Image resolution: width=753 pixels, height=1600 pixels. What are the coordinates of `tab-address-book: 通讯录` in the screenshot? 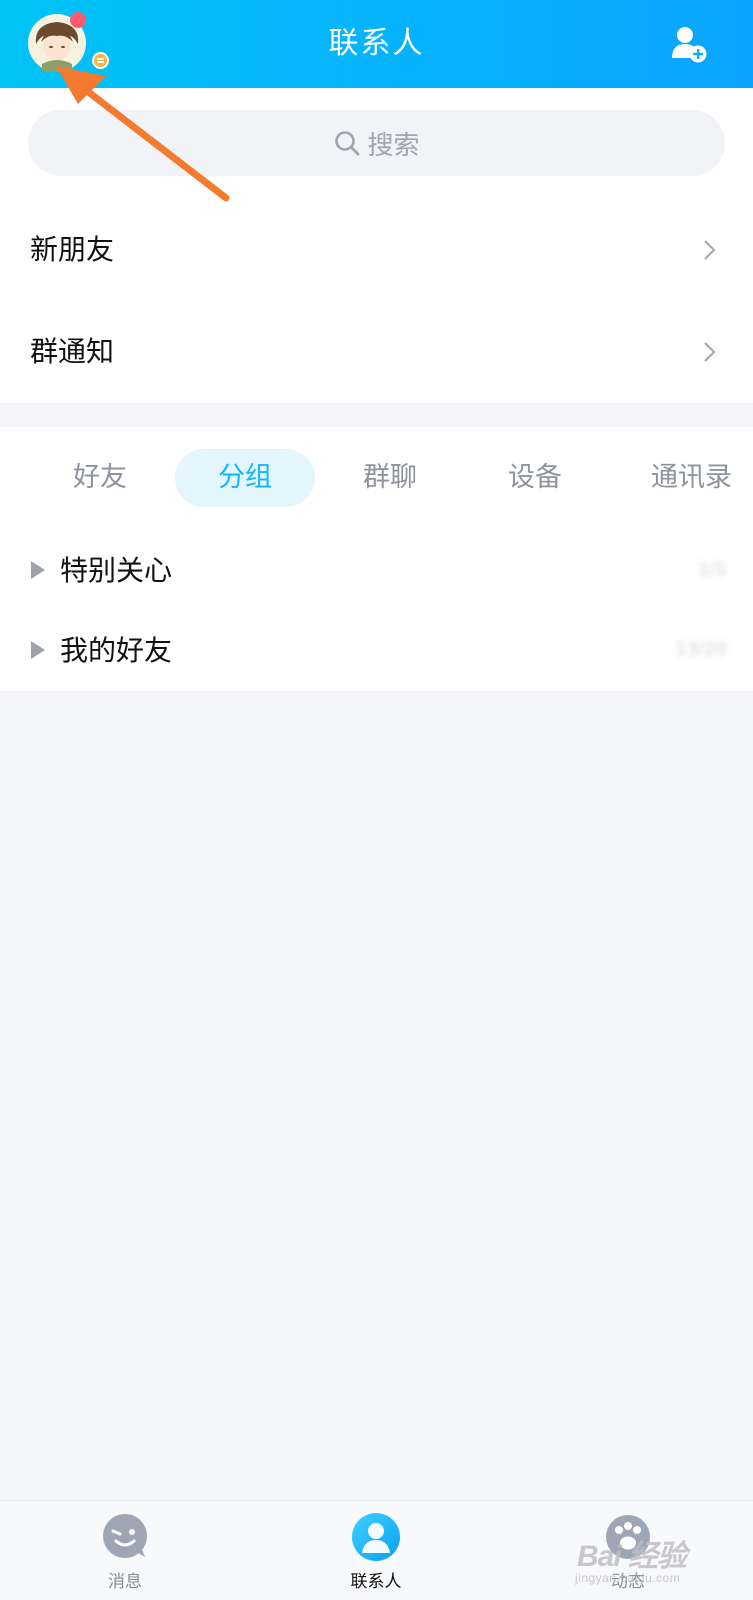 It's located at (691, 478).